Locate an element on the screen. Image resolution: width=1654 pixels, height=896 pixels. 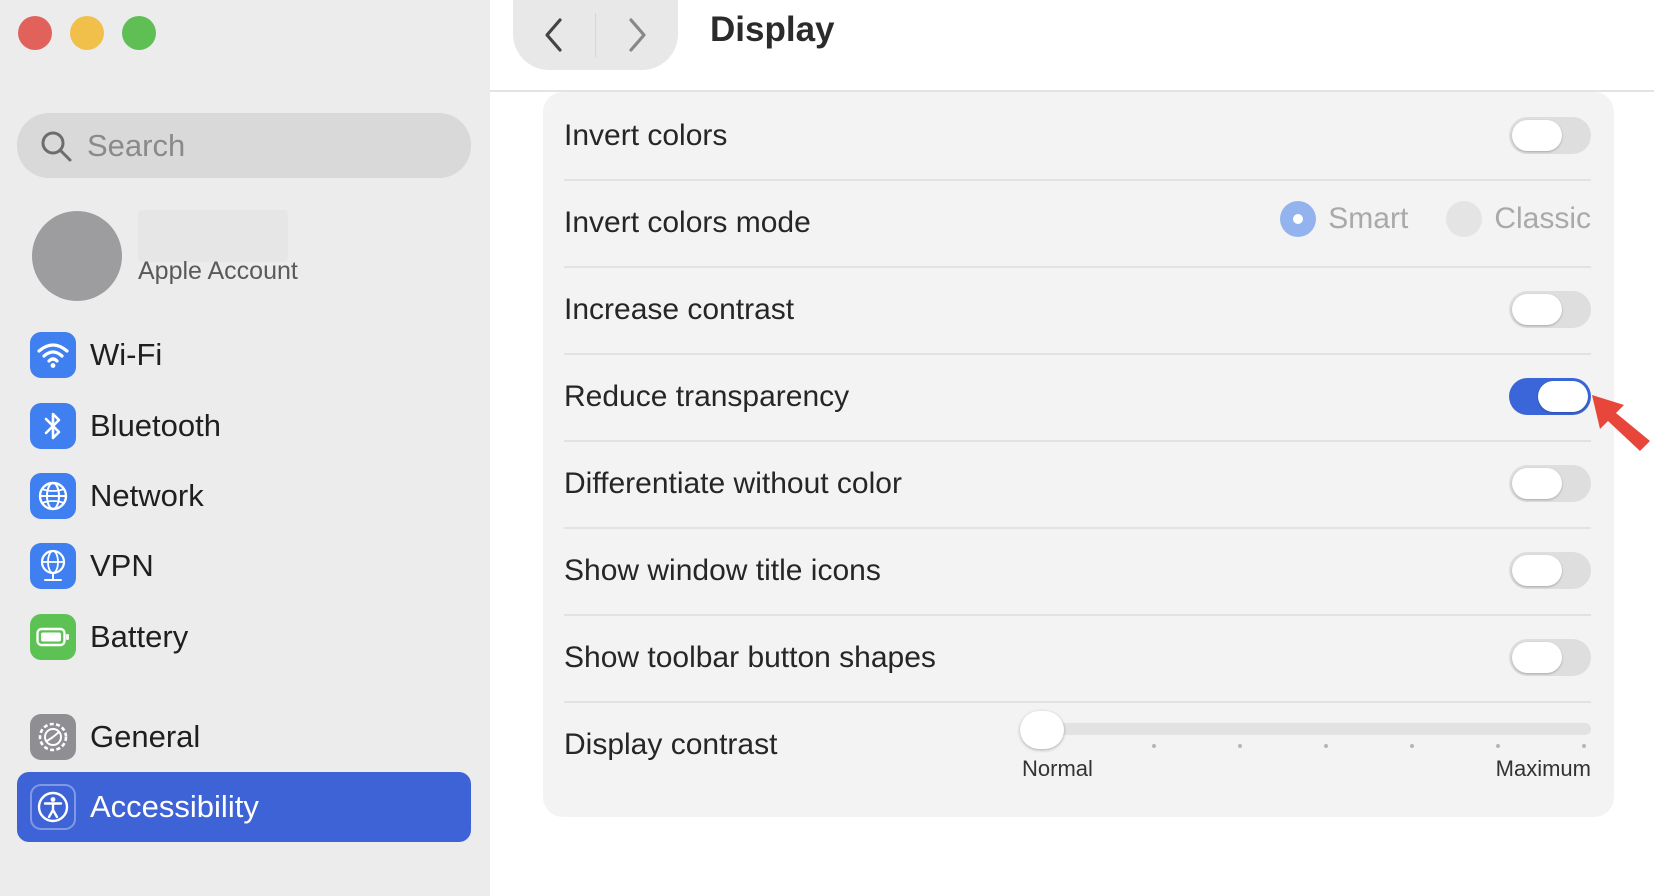
display-contrast-slider: Normal Maximum is located at coordinates (1077, 744).